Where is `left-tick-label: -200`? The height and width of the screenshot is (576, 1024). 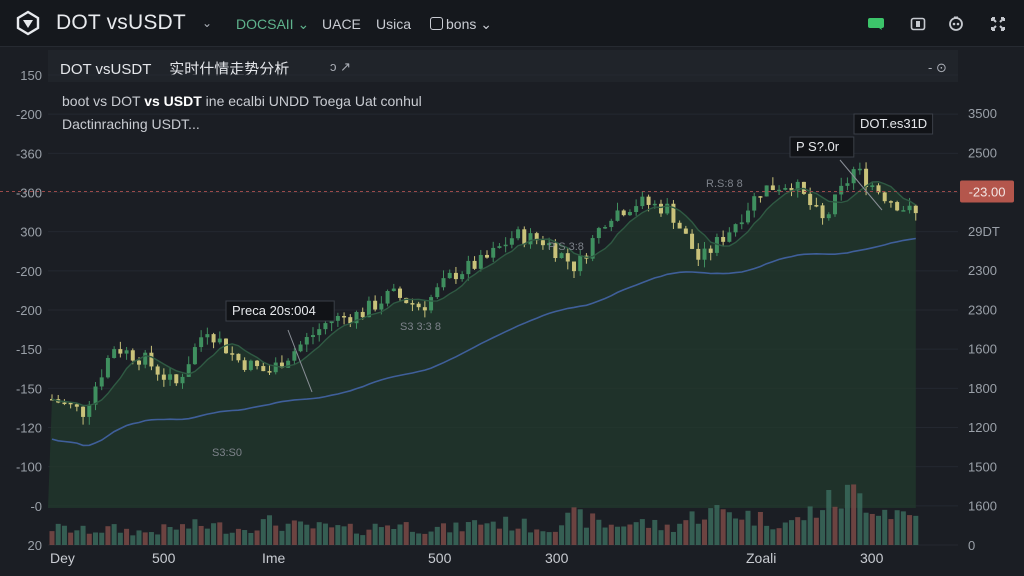 left-tick-label: -200 is located at coordinates (29, 271).